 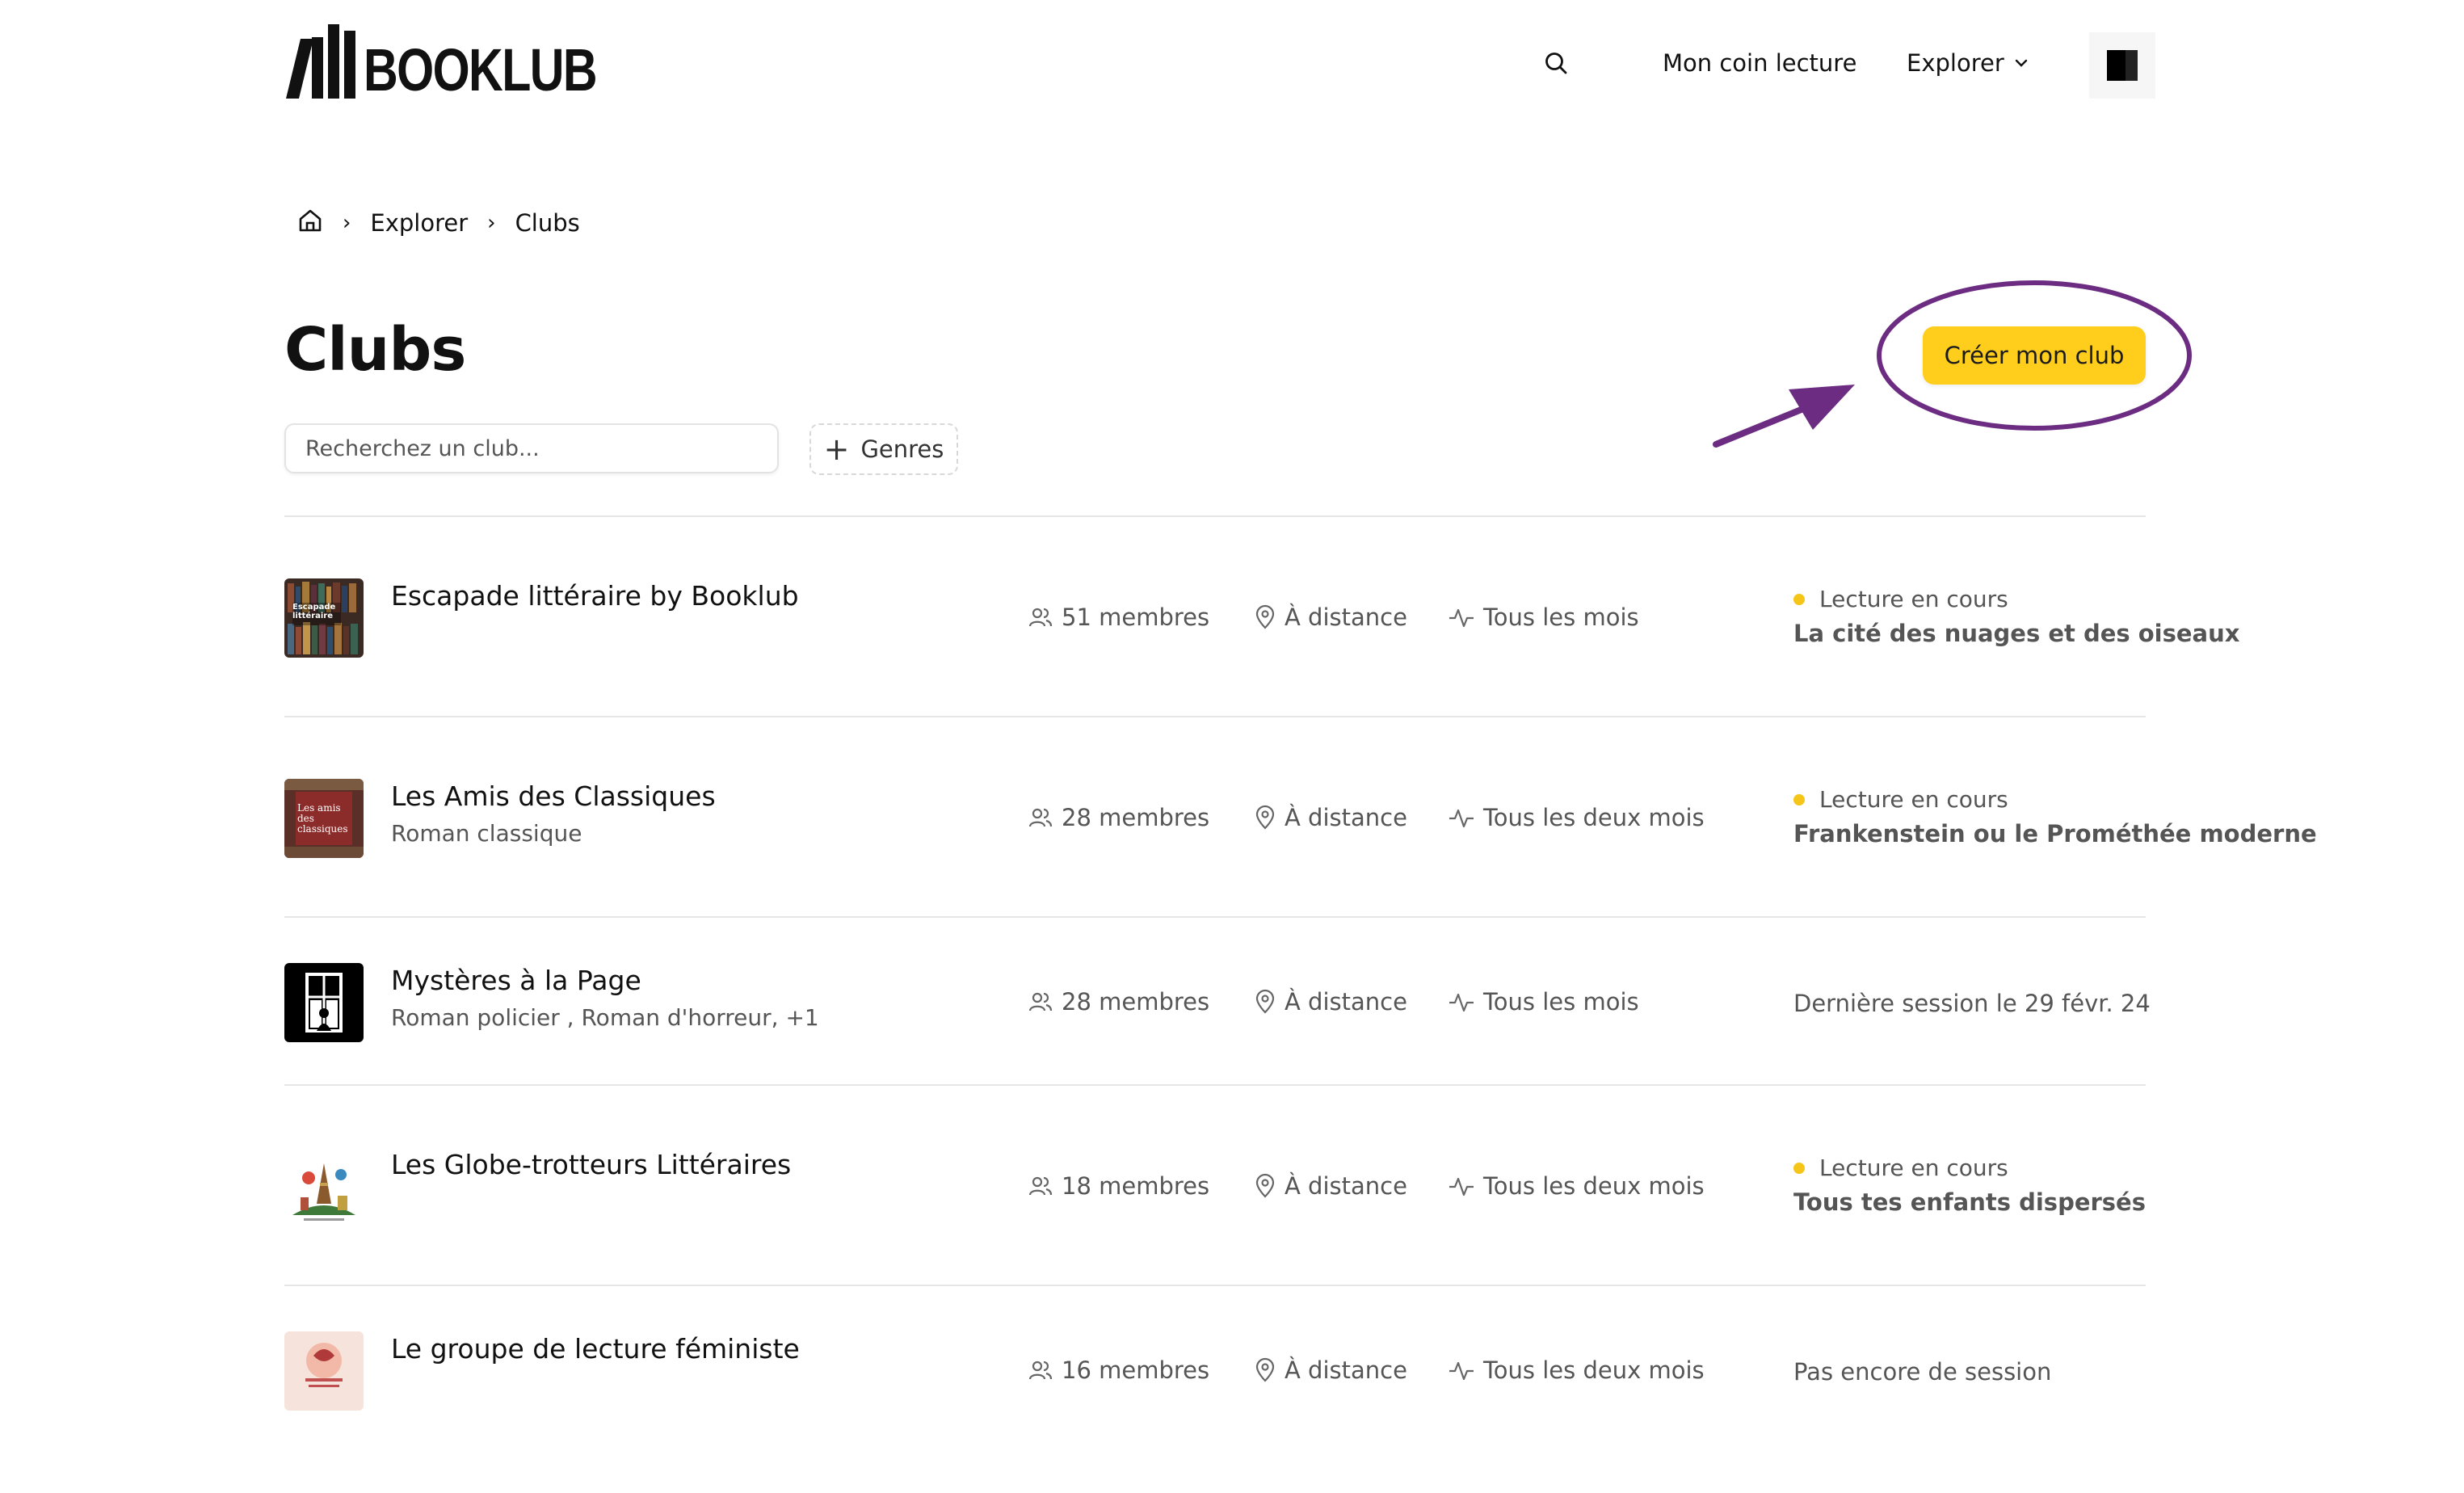 I want to click on status-text: Dernière session le 29 févr. 24, so click(x=1972, y=1004).